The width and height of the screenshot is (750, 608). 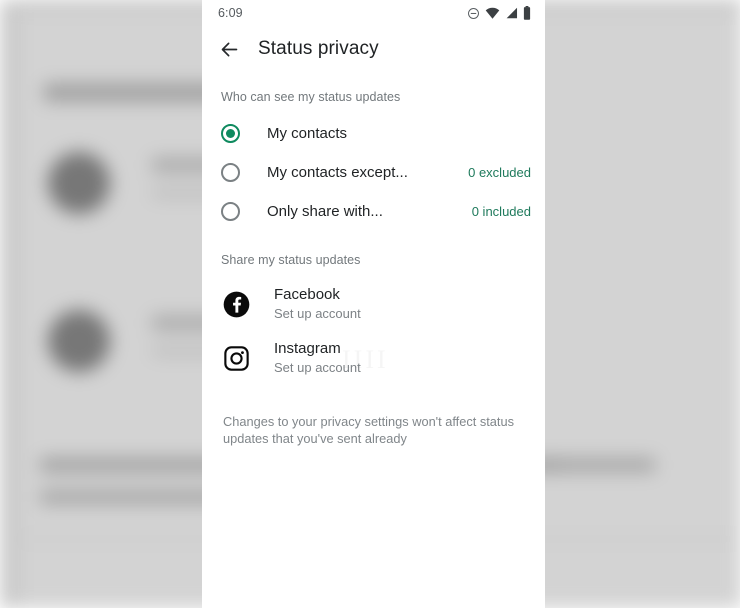 What do you see at coordinates (307, 294) in the screenshot?
I see `share-app-name: Facebook` at bounding box center [307, 294].